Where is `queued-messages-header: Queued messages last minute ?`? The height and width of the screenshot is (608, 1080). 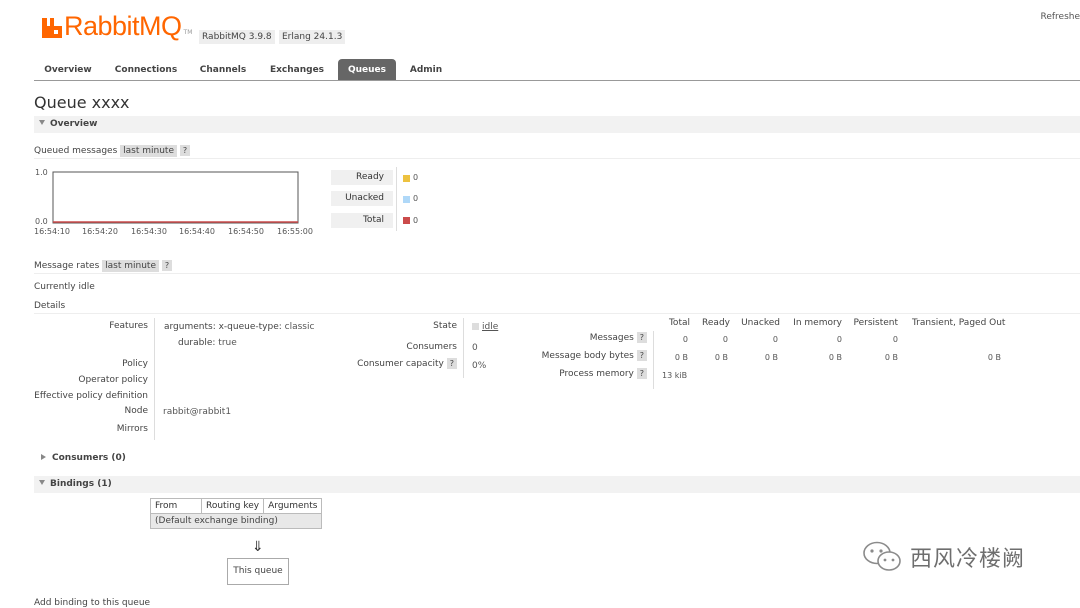
queued-messages-header: Queued messages last minute ? is located at coordinates (112, 151).